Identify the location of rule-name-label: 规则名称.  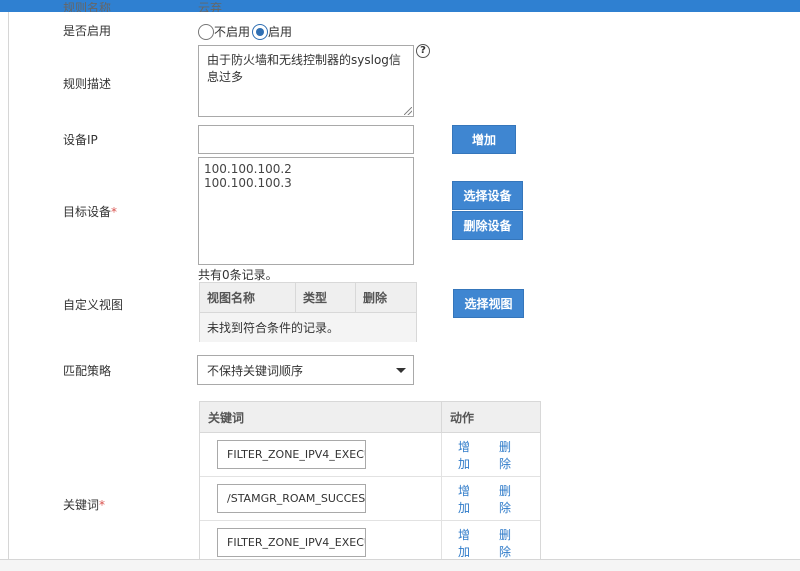
(87, 7).